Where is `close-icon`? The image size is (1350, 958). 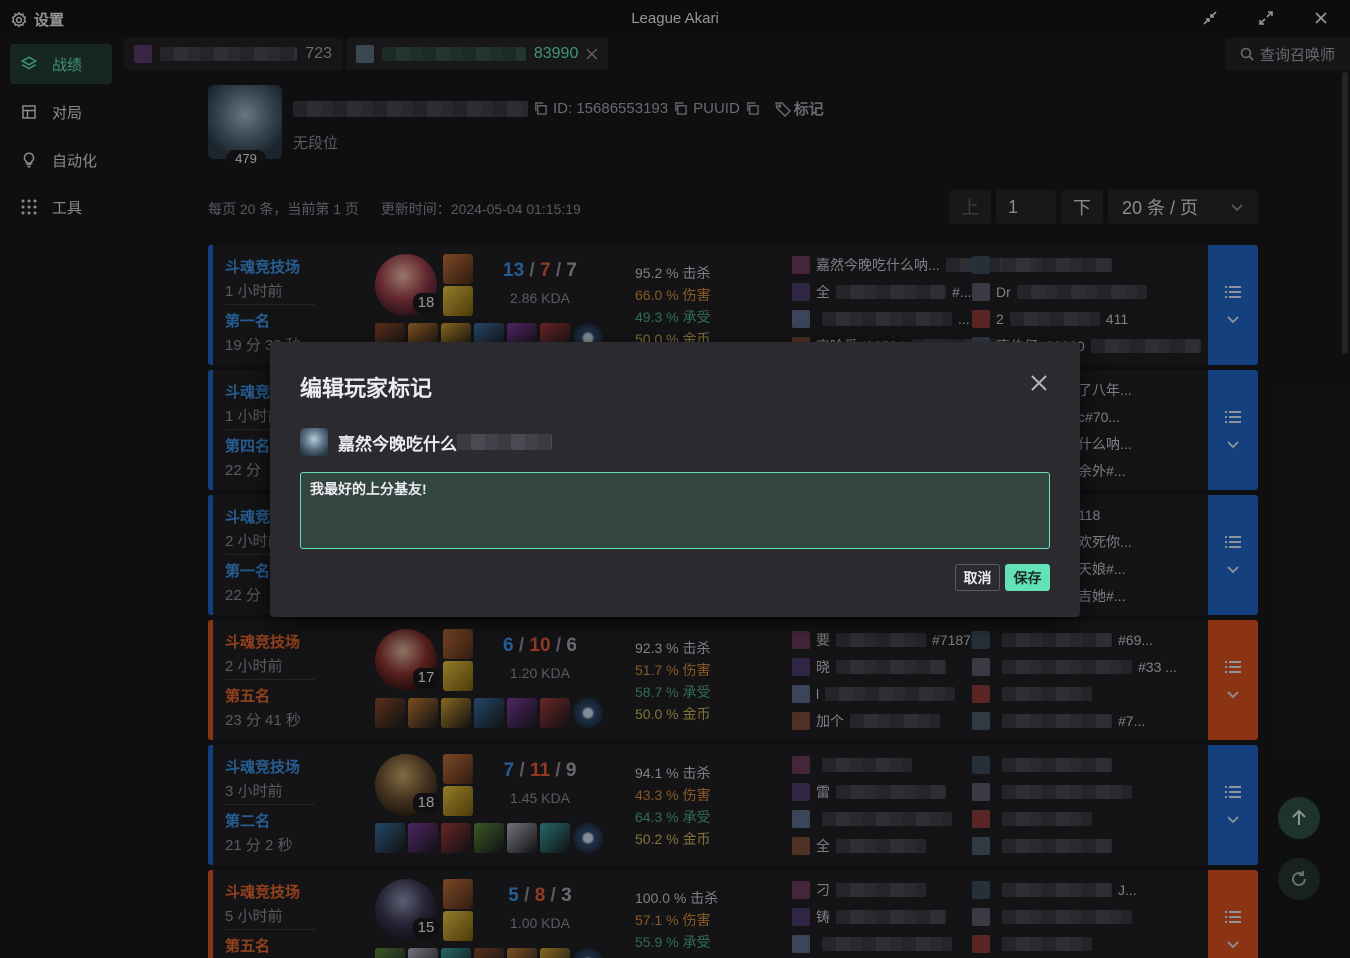 close-icon is located at coordinates (1039, 383).